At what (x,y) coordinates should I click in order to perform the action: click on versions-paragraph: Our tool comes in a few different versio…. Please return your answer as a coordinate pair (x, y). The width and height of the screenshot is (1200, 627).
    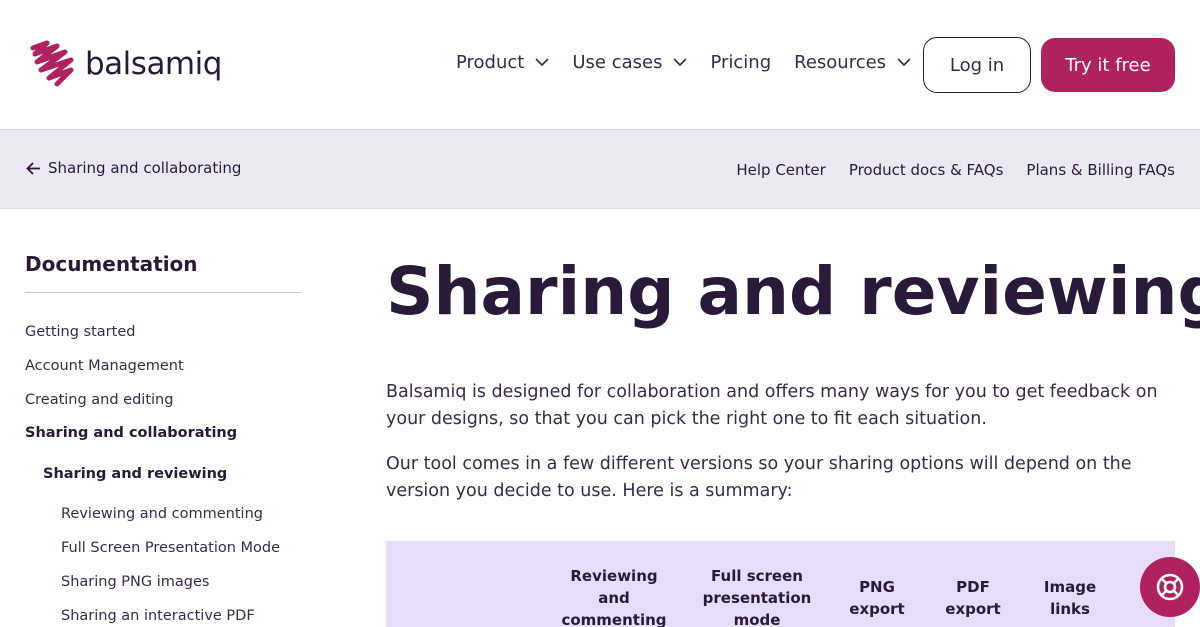
    Looking at the image, I should click on (759, 477).